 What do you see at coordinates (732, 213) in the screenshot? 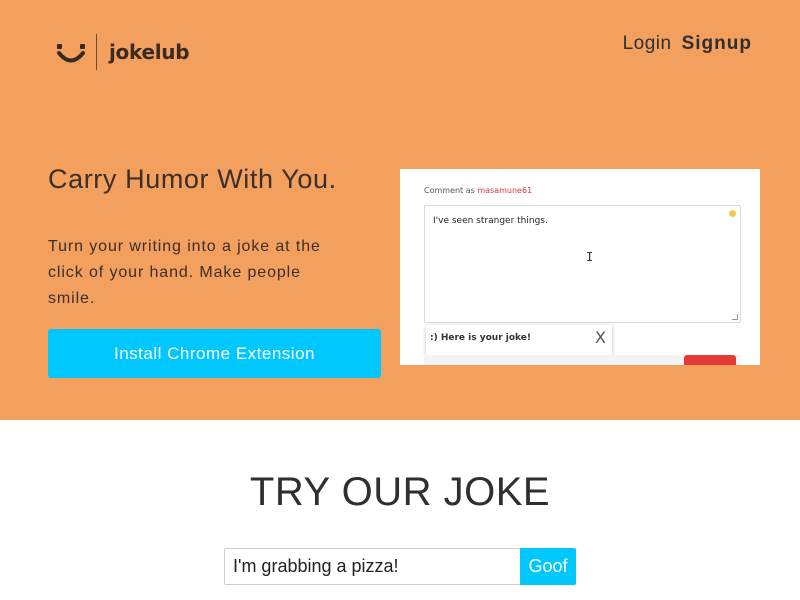
I see `preview-status-dot` at bounding box center [732, 213].